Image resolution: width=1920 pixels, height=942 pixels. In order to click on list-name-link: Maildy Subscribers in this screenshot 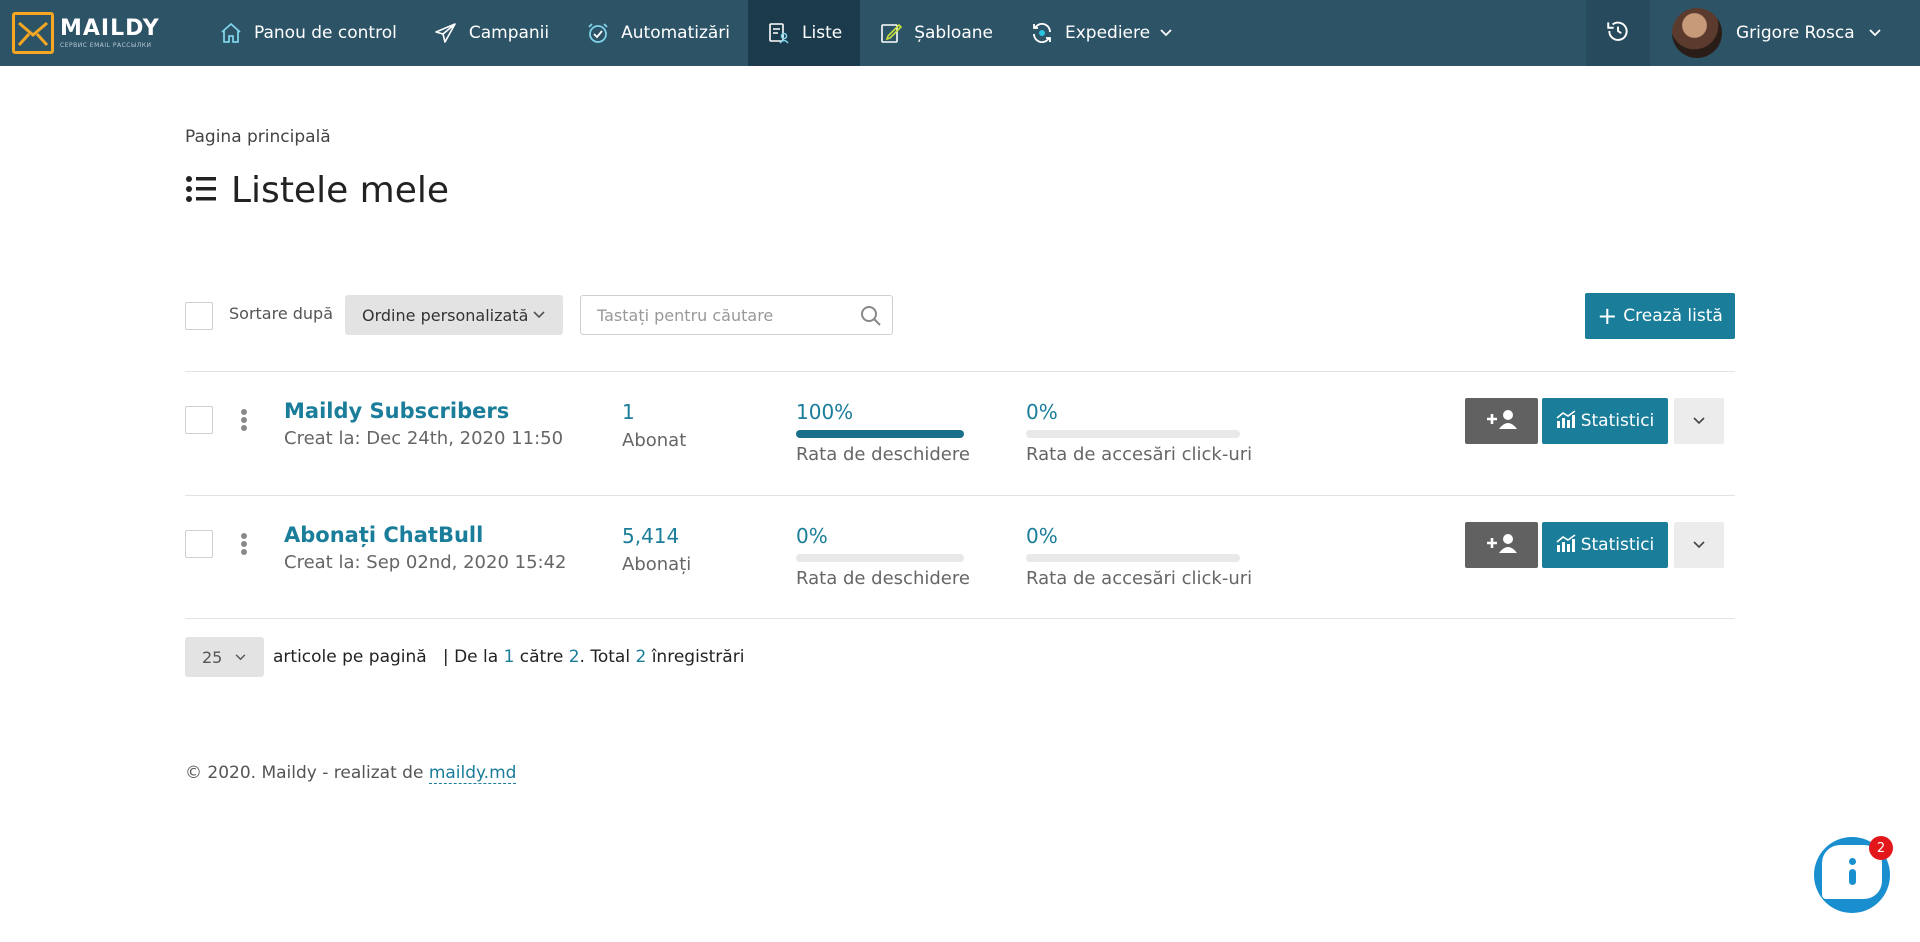, I will do `click(396, 411)`.